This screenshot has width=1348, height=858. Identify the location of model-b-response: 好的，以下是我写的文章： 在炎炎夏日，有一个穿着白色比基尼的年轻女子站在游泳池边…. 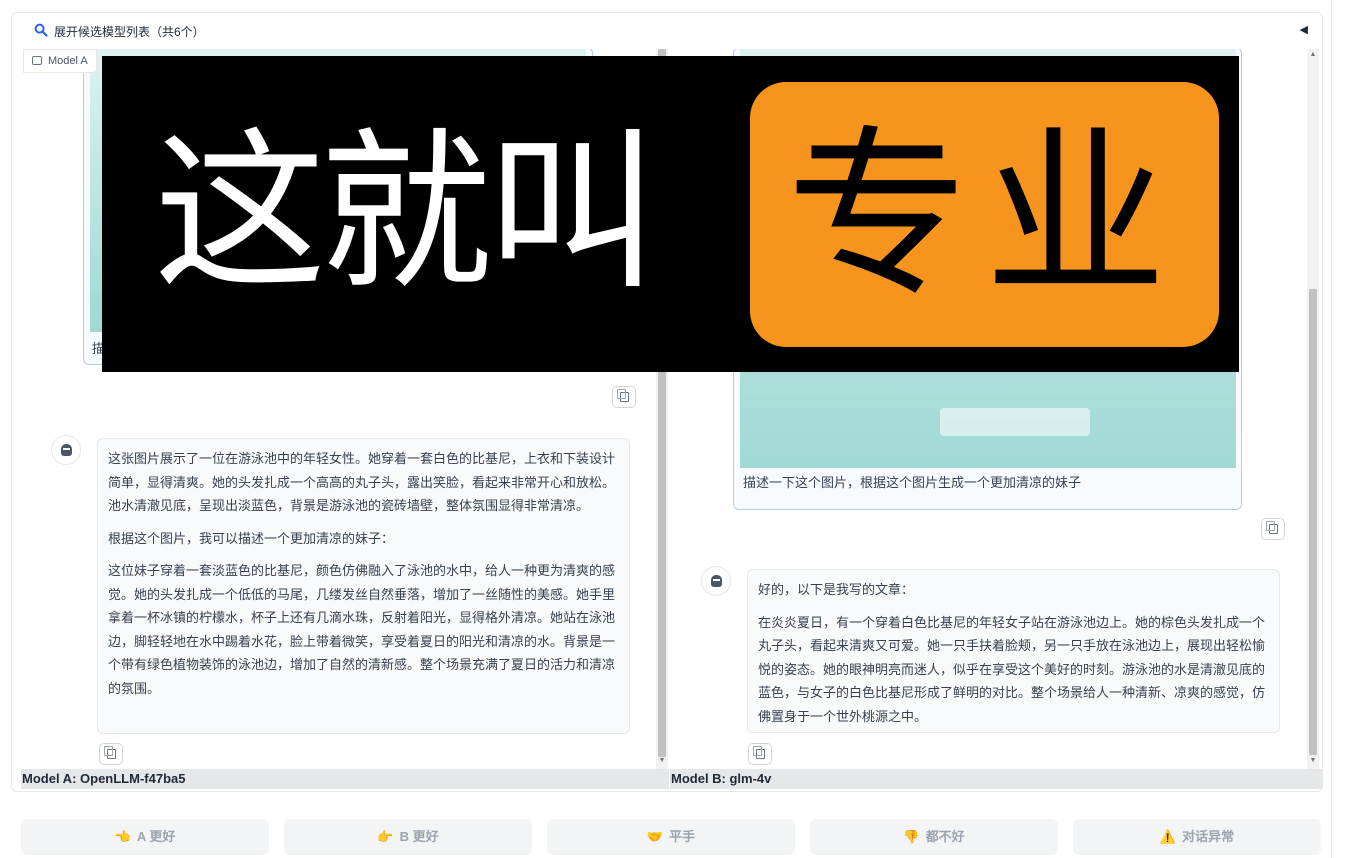
(1013, 651).